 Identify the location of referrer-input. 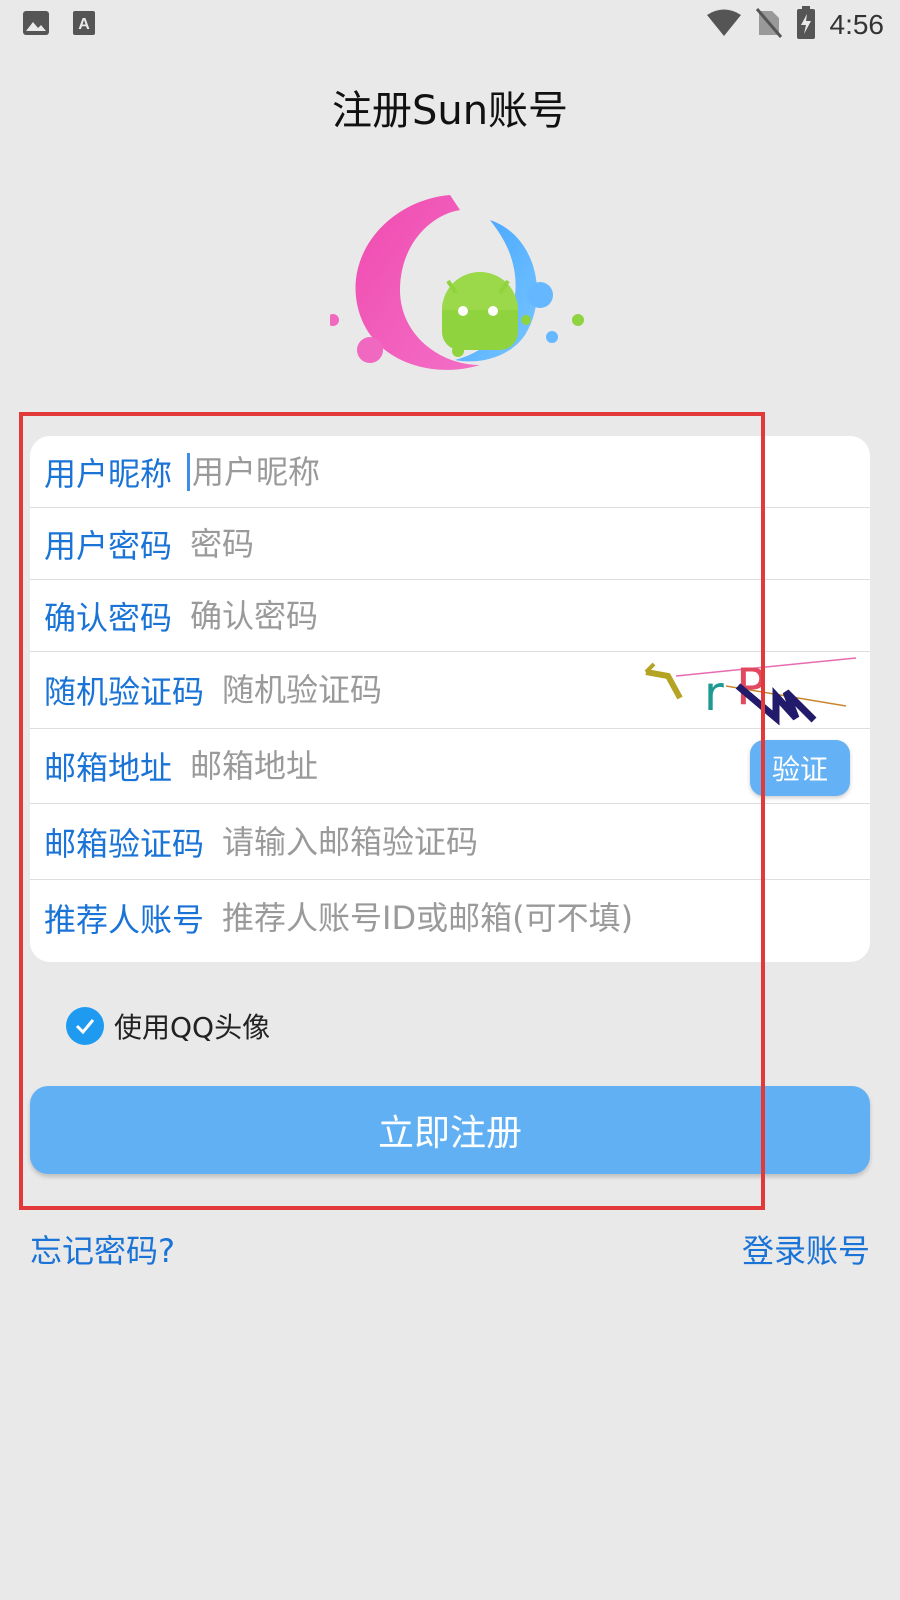
(546, 918).